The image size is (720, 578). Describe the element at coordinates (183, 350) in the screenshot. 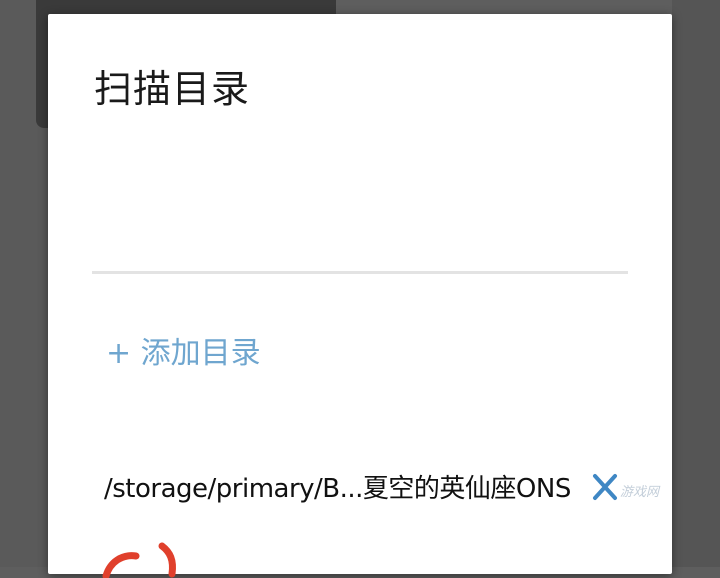

I see `add-directory-button: + 添加目录` at that location.